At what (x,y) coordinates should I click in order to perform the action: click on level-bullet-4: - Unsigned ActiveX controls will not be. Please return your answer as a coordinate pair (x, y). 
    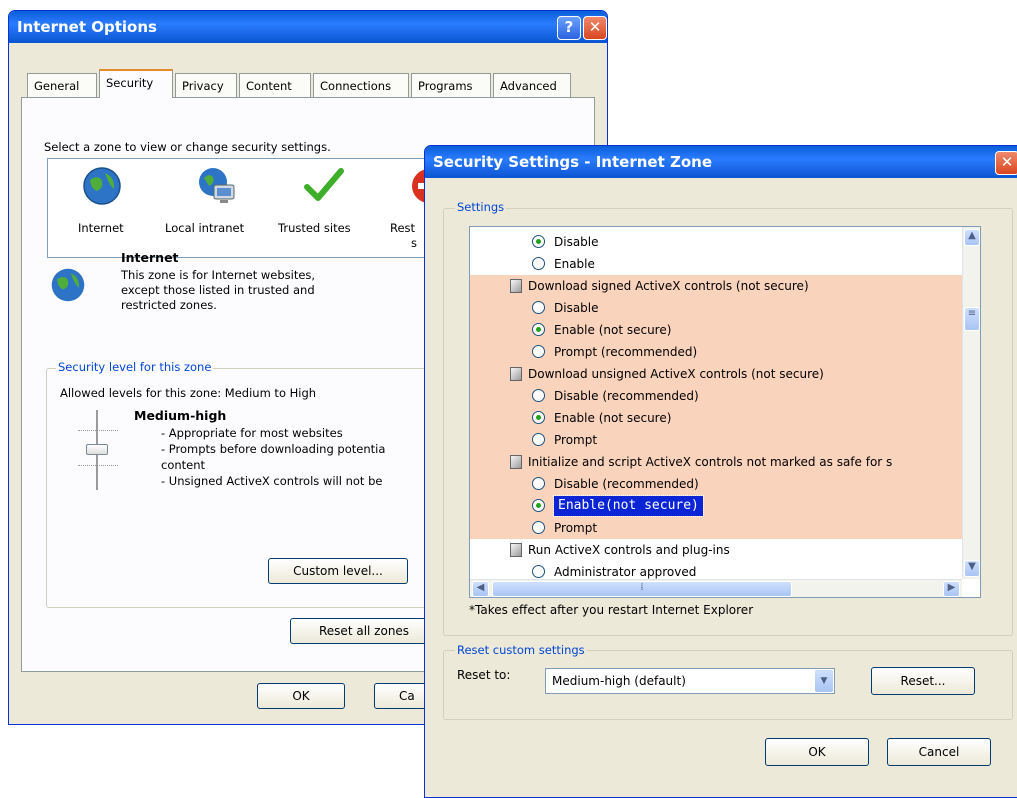
    Looking at the image, I should click on (272, 481).